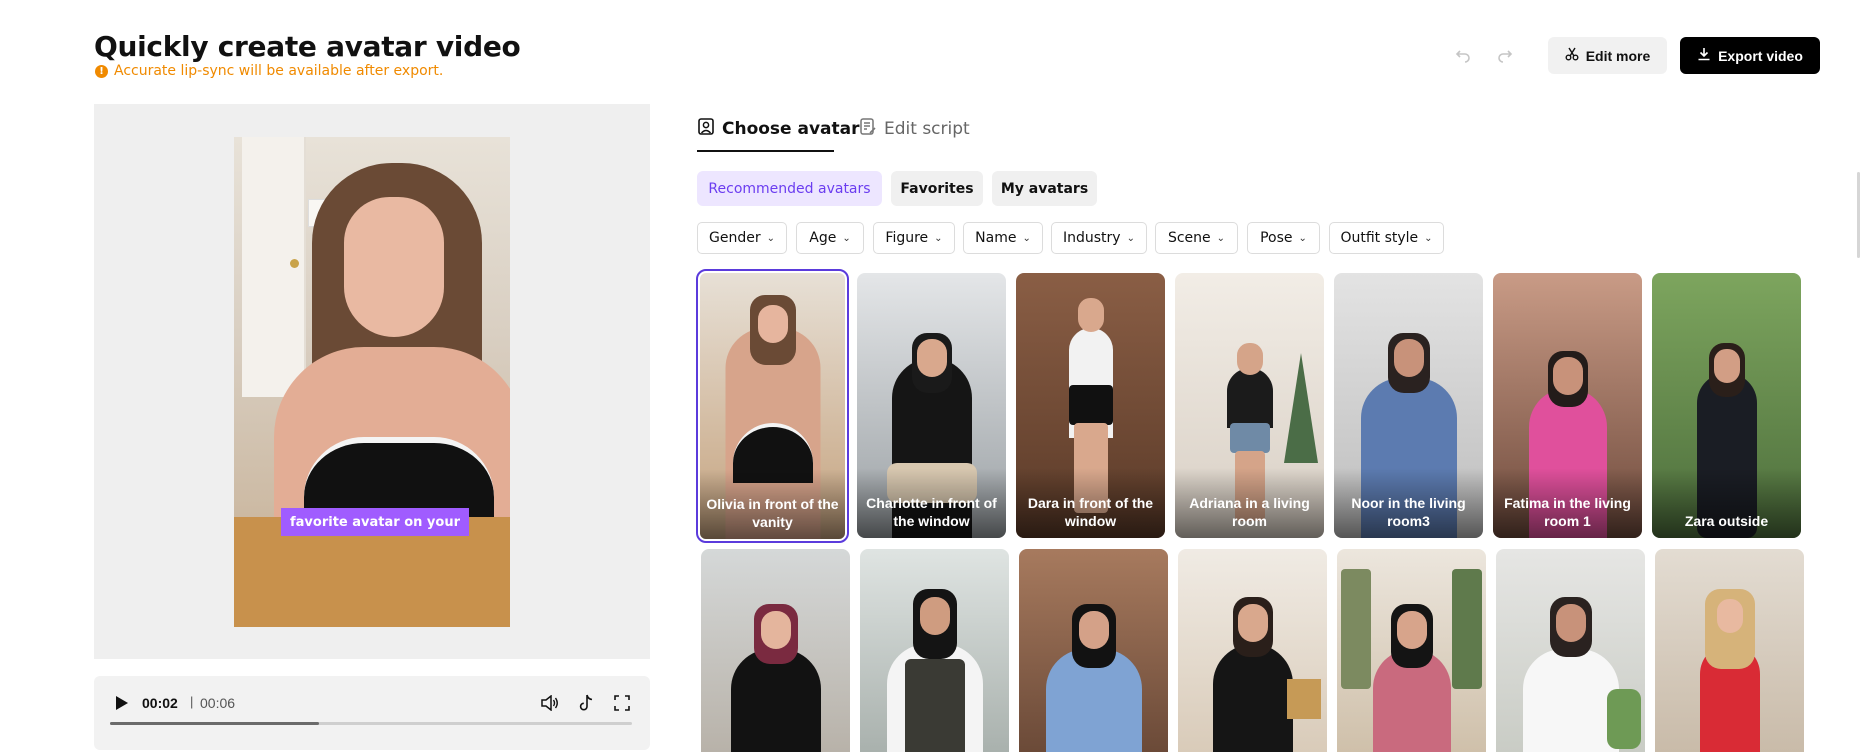 The width and height of the screenshot is (1865, 752). I want to click on total-time: 00:06, so click(218, 703).